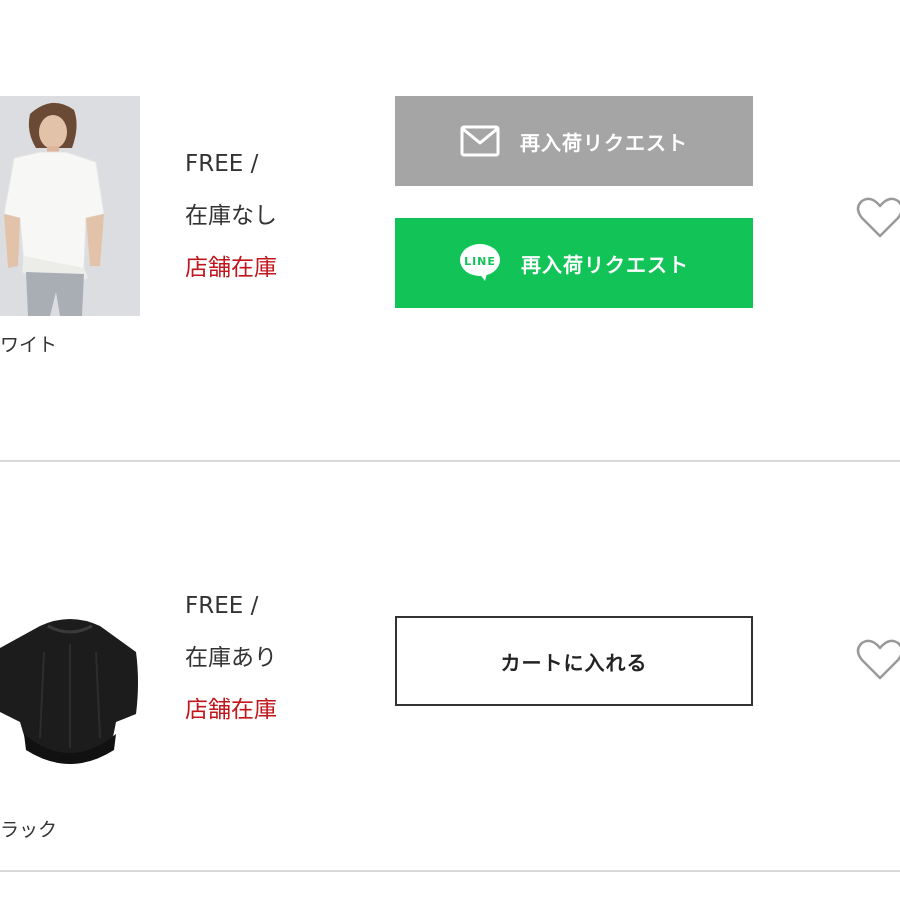 The image size is (900, 900). I want to click on color-label: ワイト, so click(29, 345).